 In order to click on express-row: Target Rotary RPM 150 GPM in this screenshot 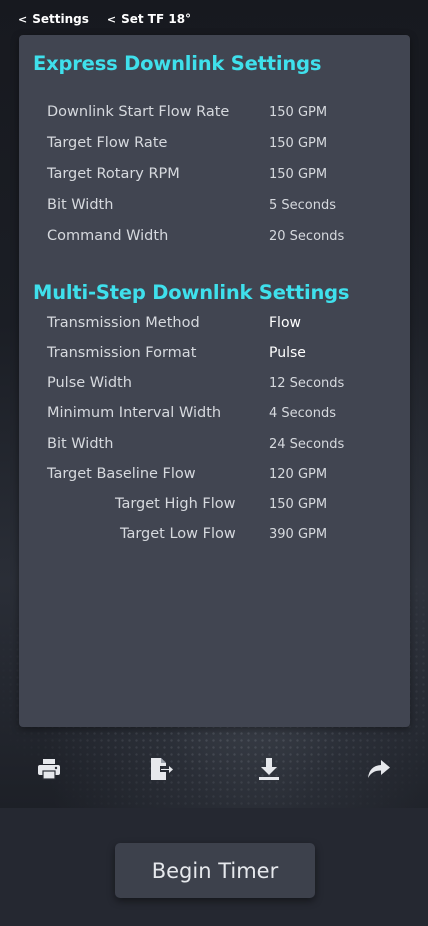, I will do `click(214, 177)`.